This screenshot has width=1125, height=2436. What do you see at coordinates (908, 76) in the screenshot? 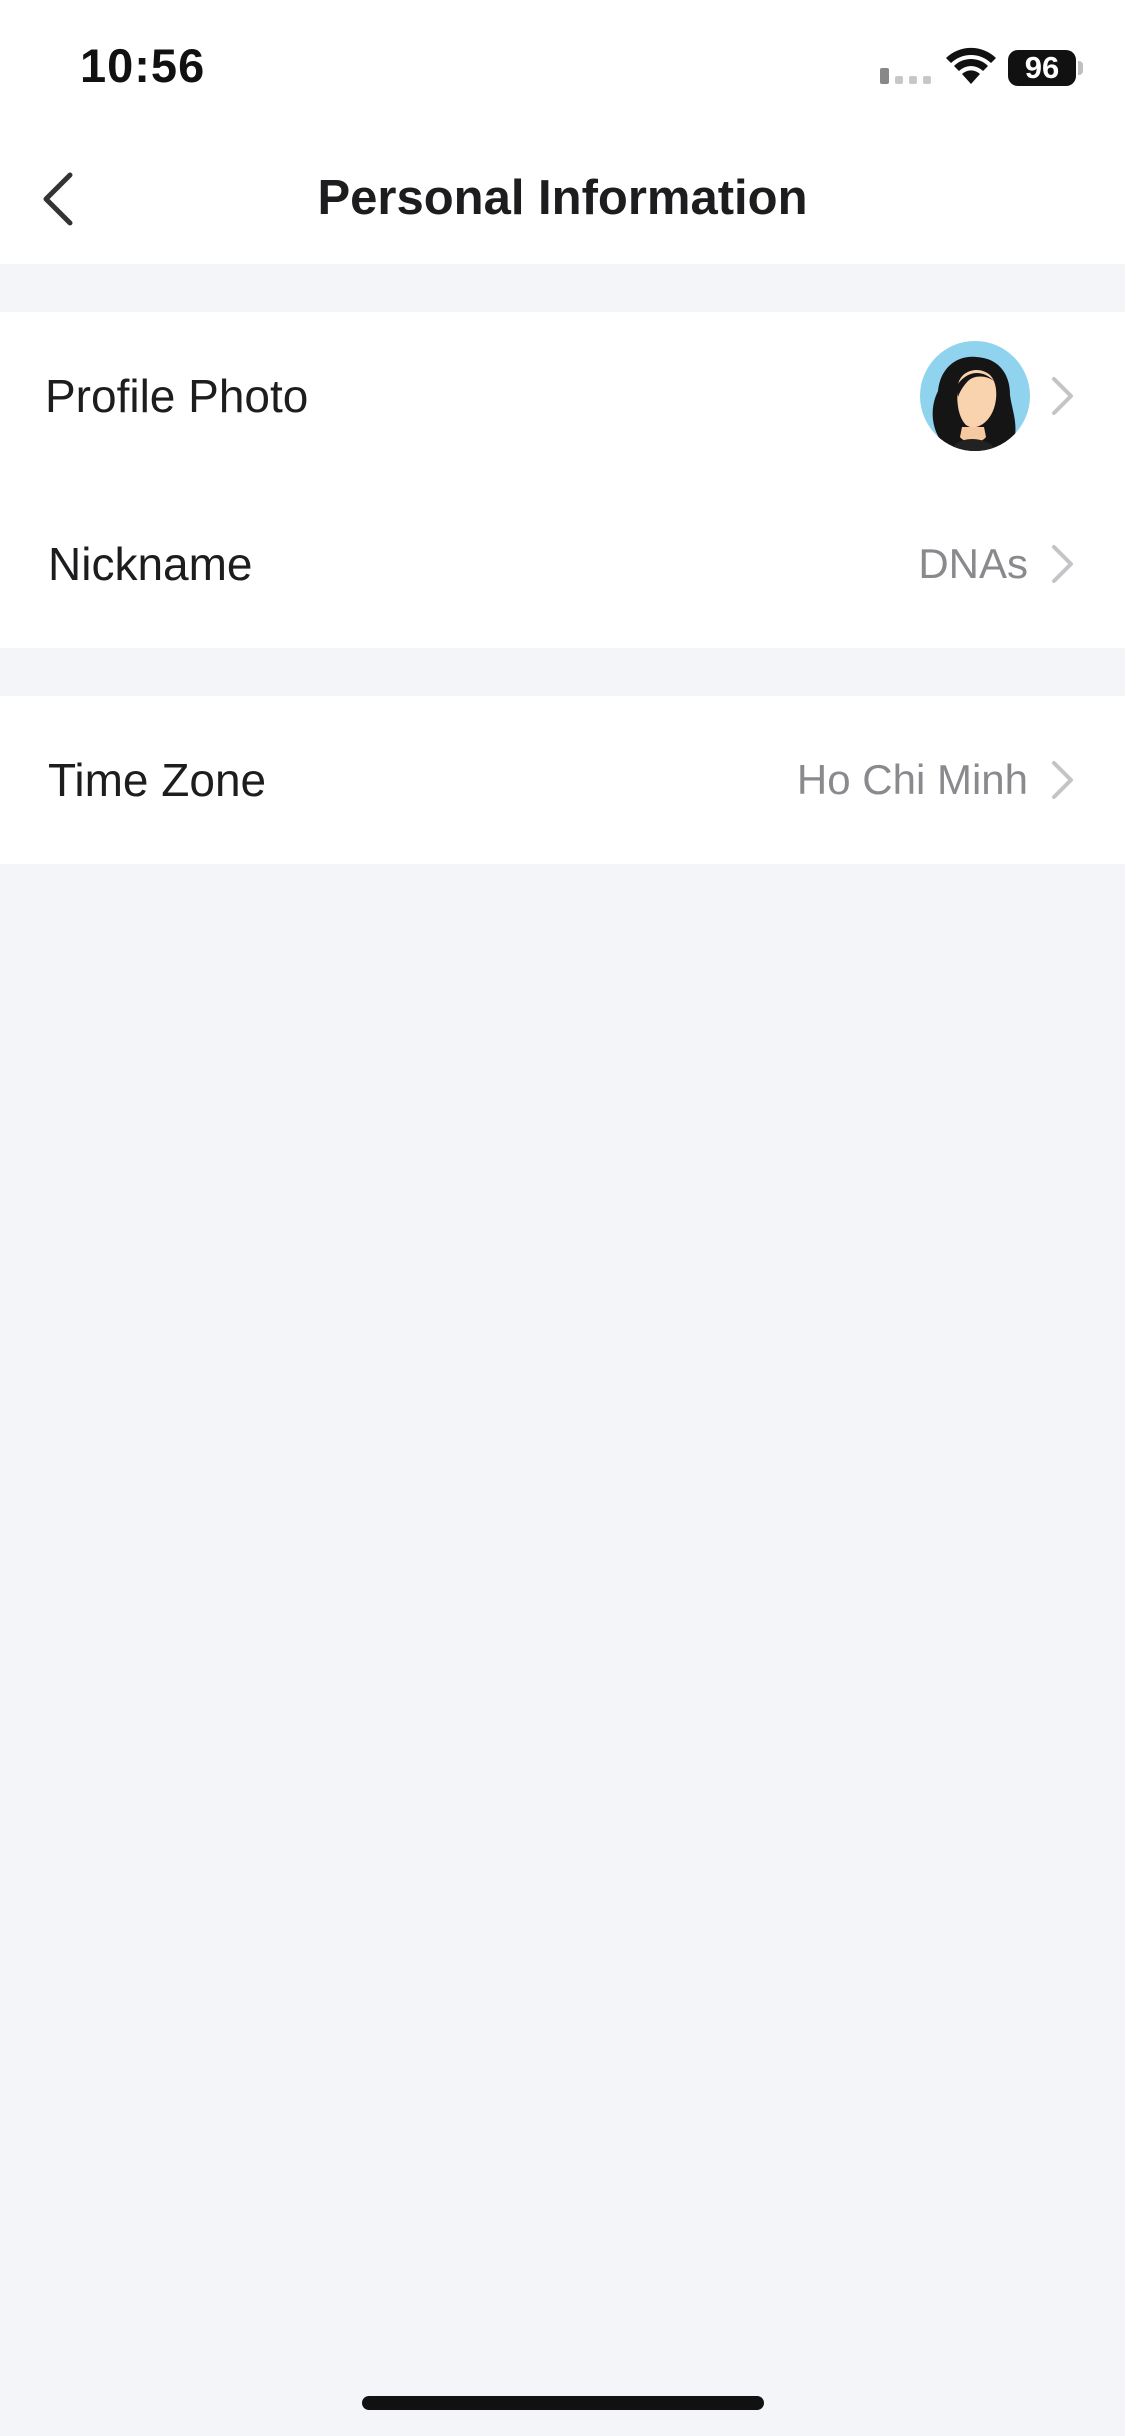
I see `signal-icon` at bounding box center [908, 76].